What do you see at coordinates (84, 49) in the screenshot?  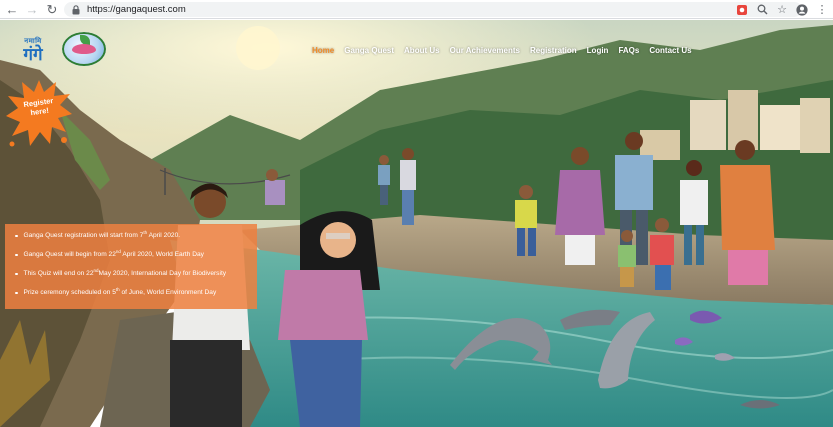 I see `ganga-quest-logo` at bounding box center [84, 49].